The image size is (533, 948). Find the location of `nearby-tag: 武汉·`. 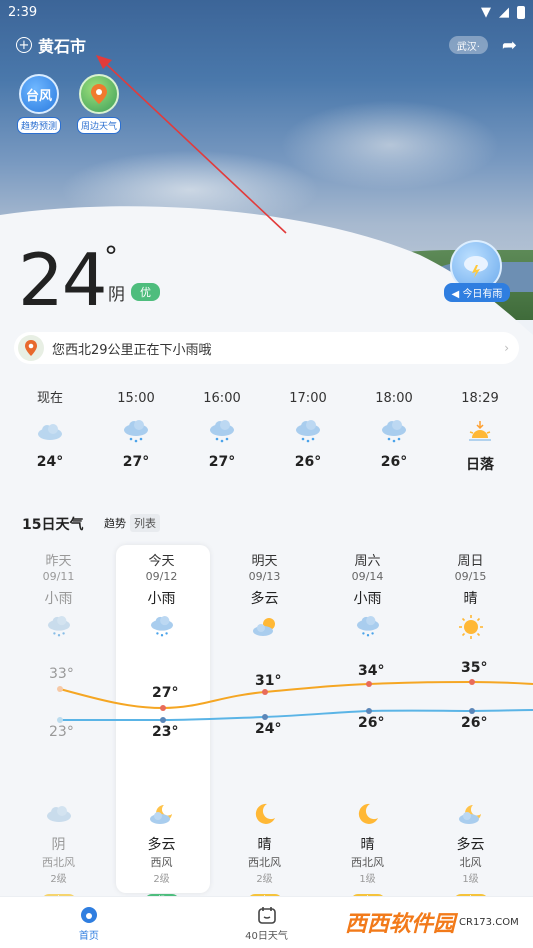

nearby-tag: 武汉· is located at coordinates (468, 45).